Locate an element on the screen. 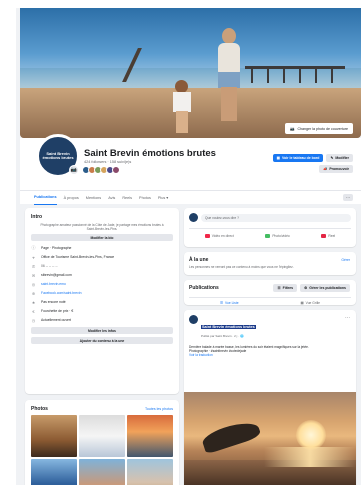 The image size is (363, 485). page-avatar: Saint Brevin émotions brutes 📷 is located at coordinates (58, 156).